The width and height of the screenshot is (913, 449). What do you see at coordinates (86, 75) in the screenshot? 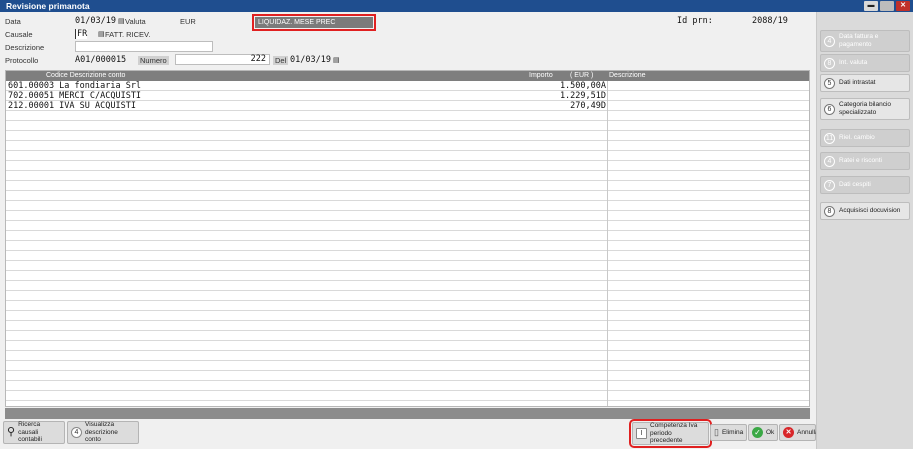
I see `header-codice: Codice Descrizione conto` at bounding box center [86, 75].